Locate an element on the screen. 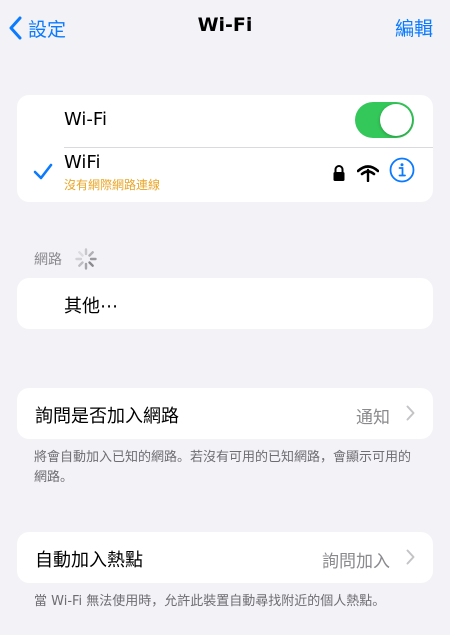 The image size is (450, 635). page-title: Wi-Fi is located at coordinates (225, 25).